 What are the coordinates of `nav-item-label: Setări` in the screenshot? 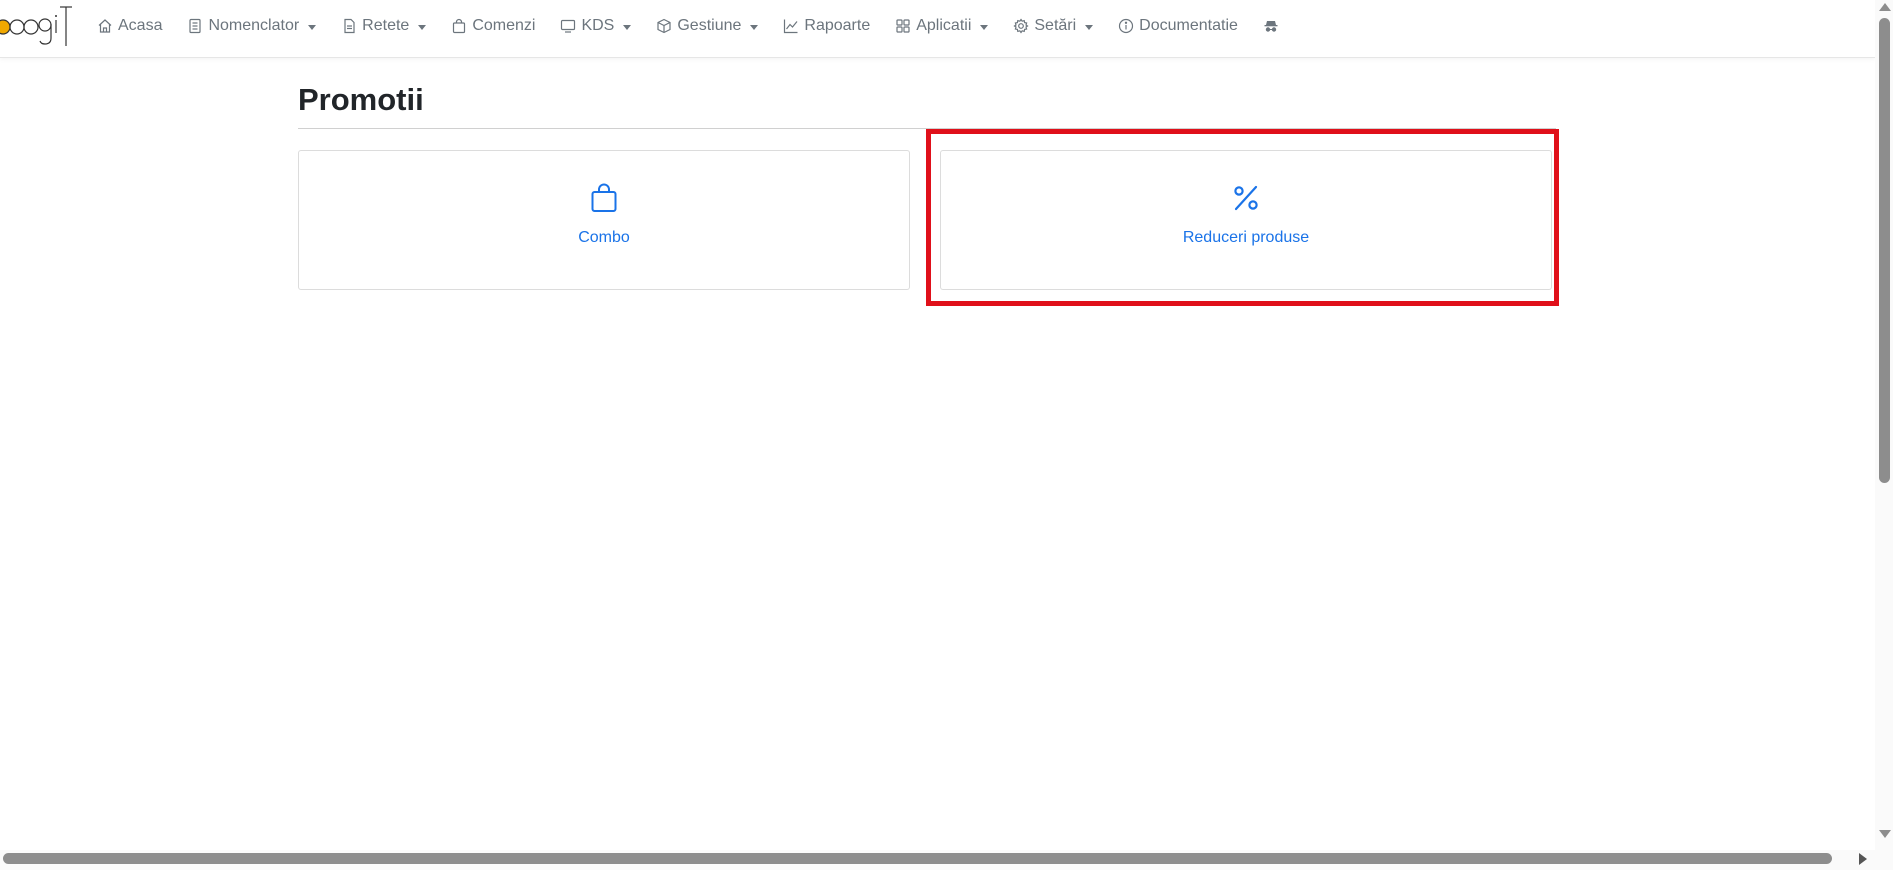 It's located at (1055, 25).